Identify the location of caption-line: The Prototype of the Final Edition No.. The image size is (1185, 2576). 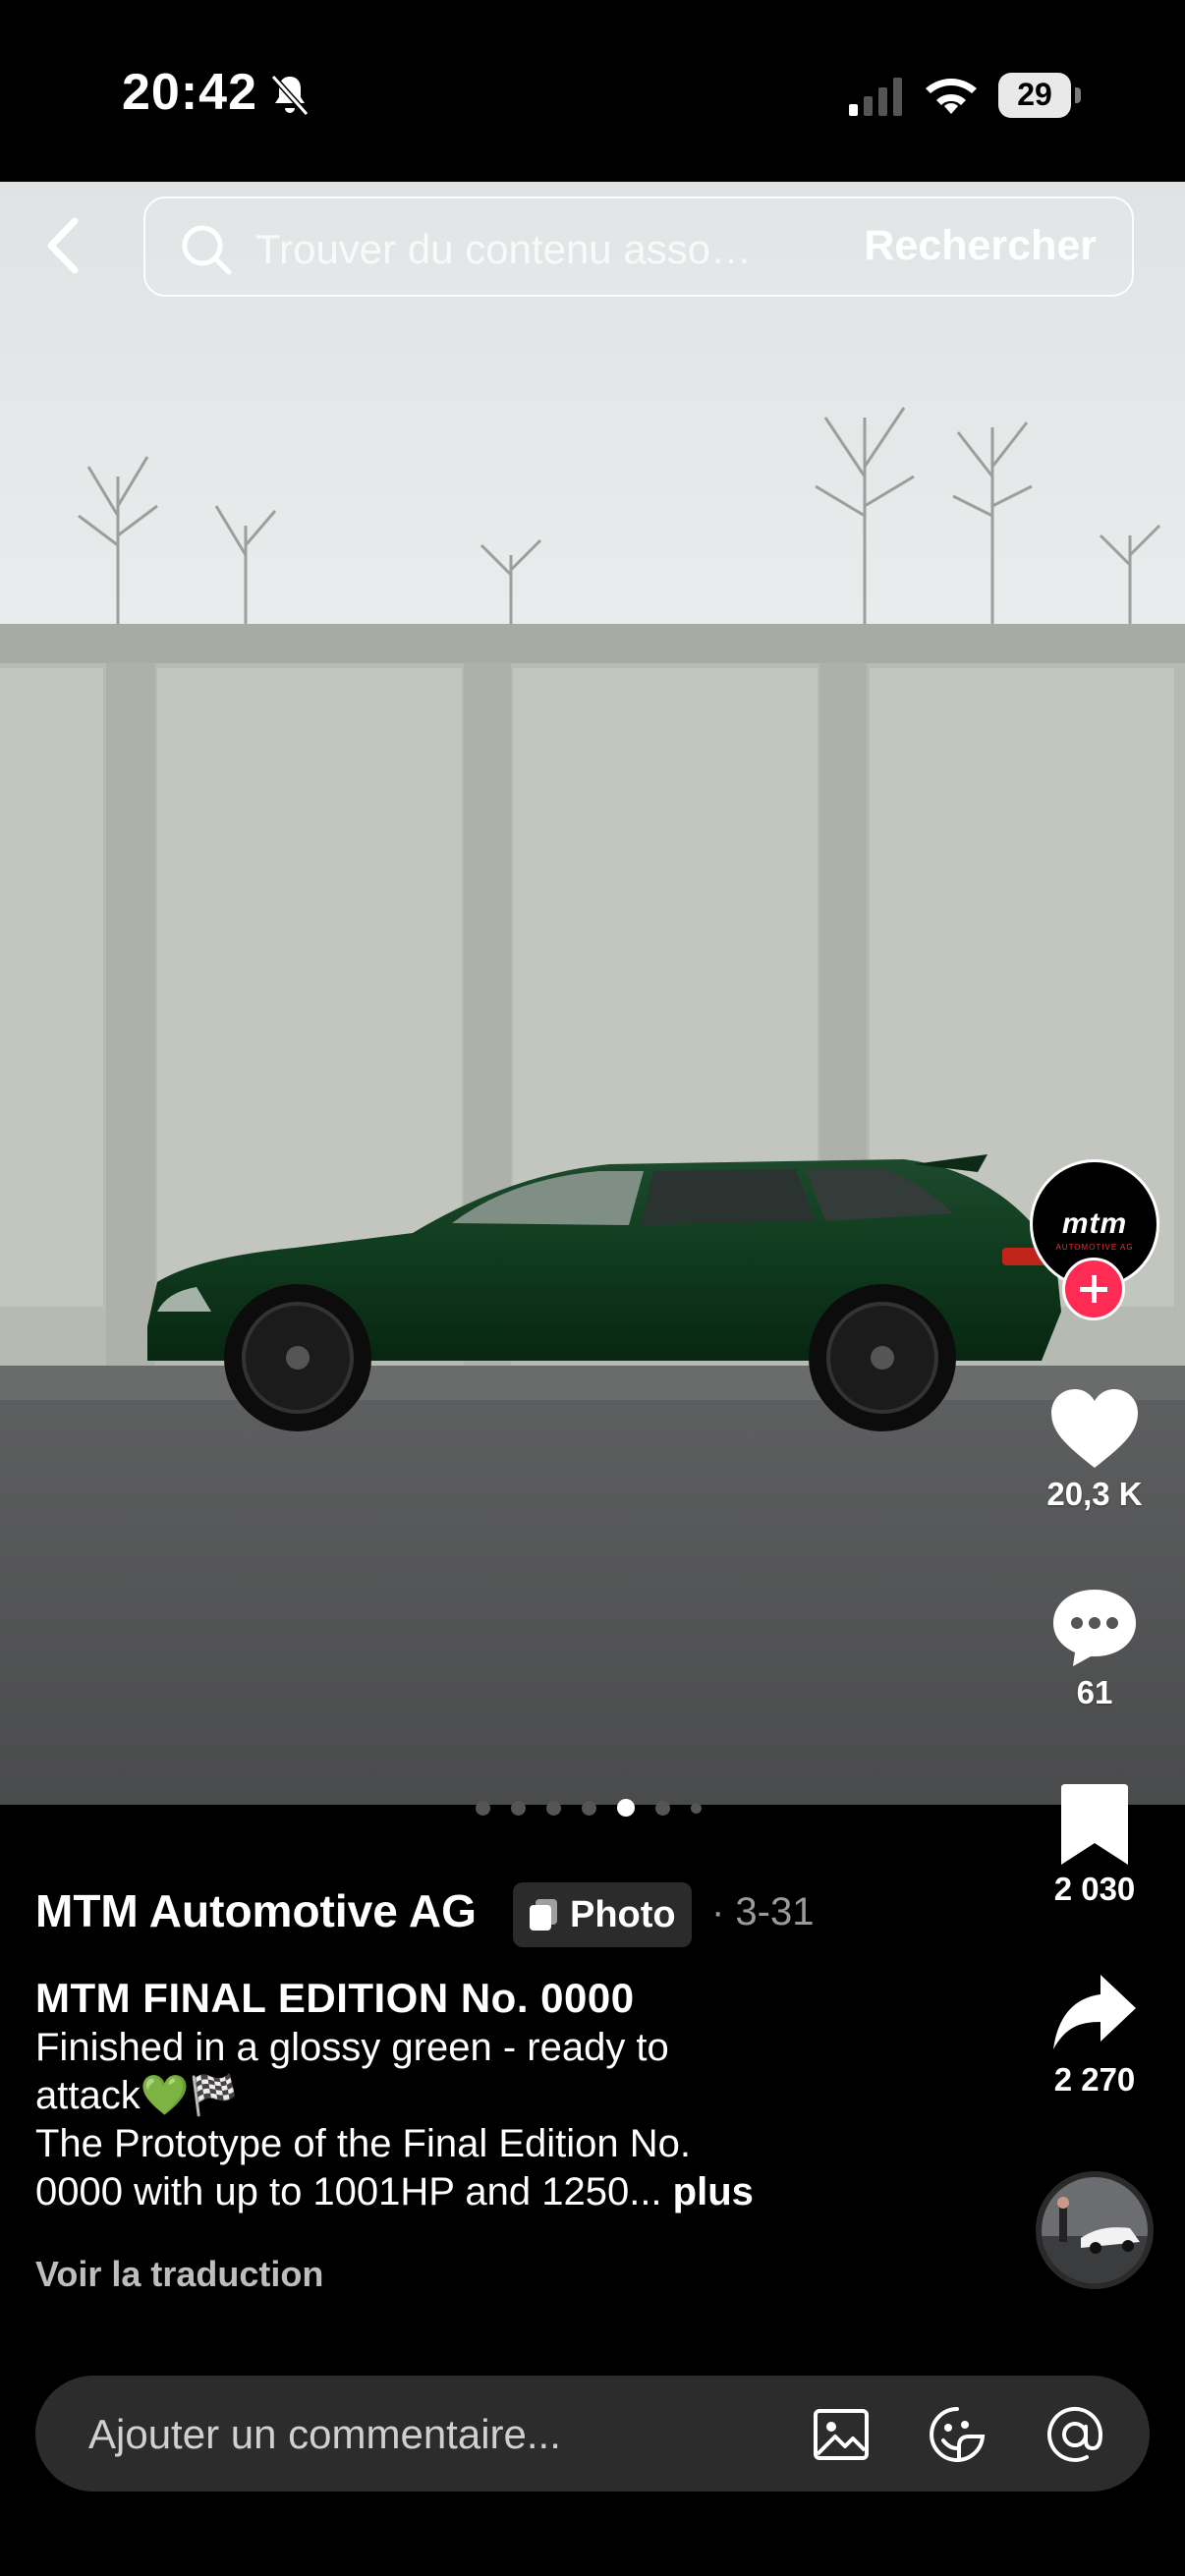
(364, 2143).